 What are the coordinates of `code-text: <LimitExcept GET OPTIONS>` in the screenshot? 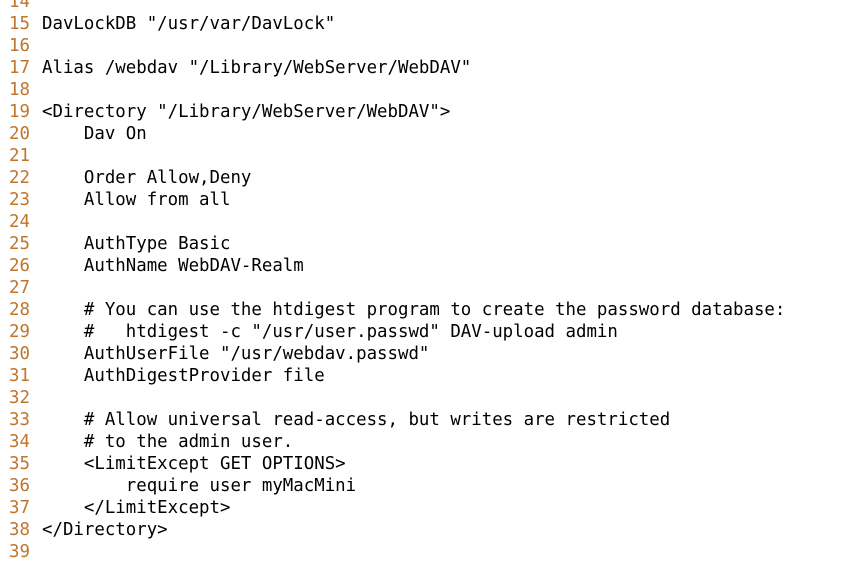 It's located at (446, 464).